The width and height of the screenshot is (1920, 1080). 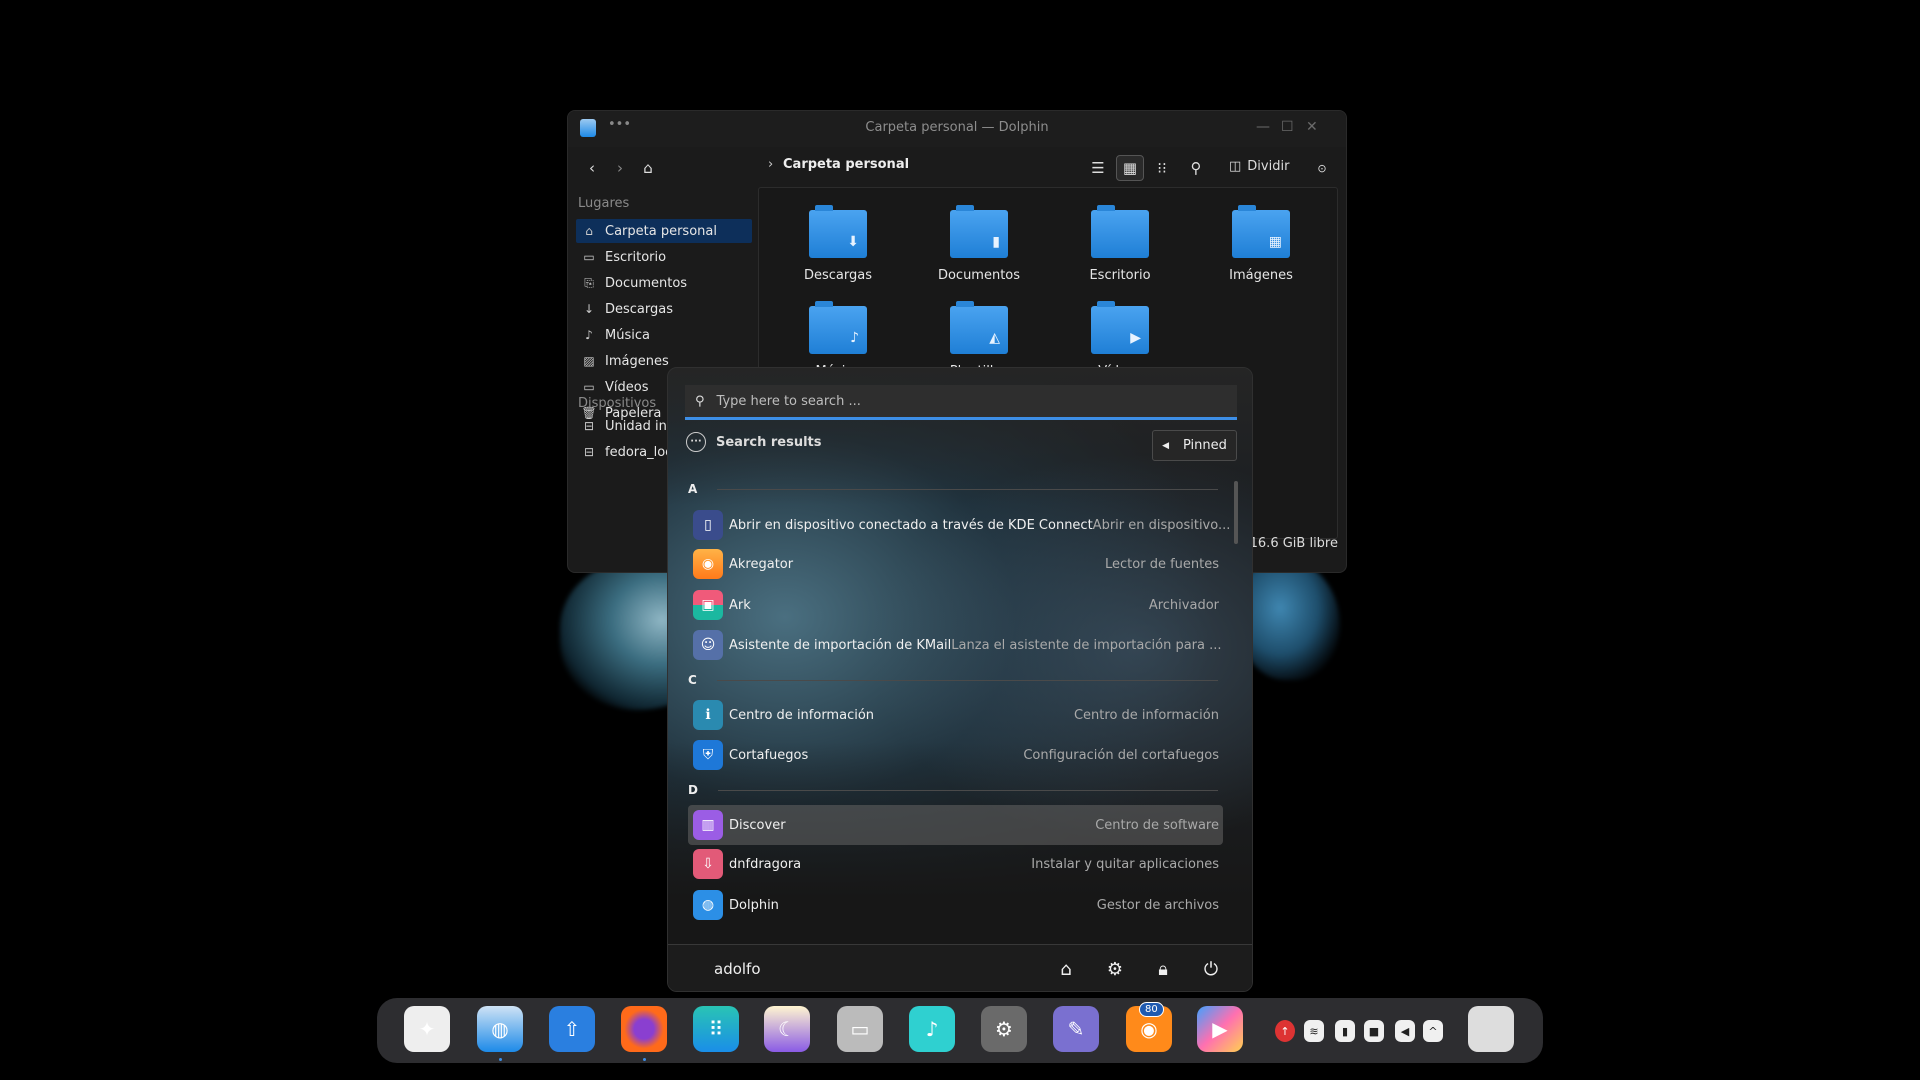 I want to click on sidebar-item-2: ⎘ Documentos, so click(x=664, y=283).